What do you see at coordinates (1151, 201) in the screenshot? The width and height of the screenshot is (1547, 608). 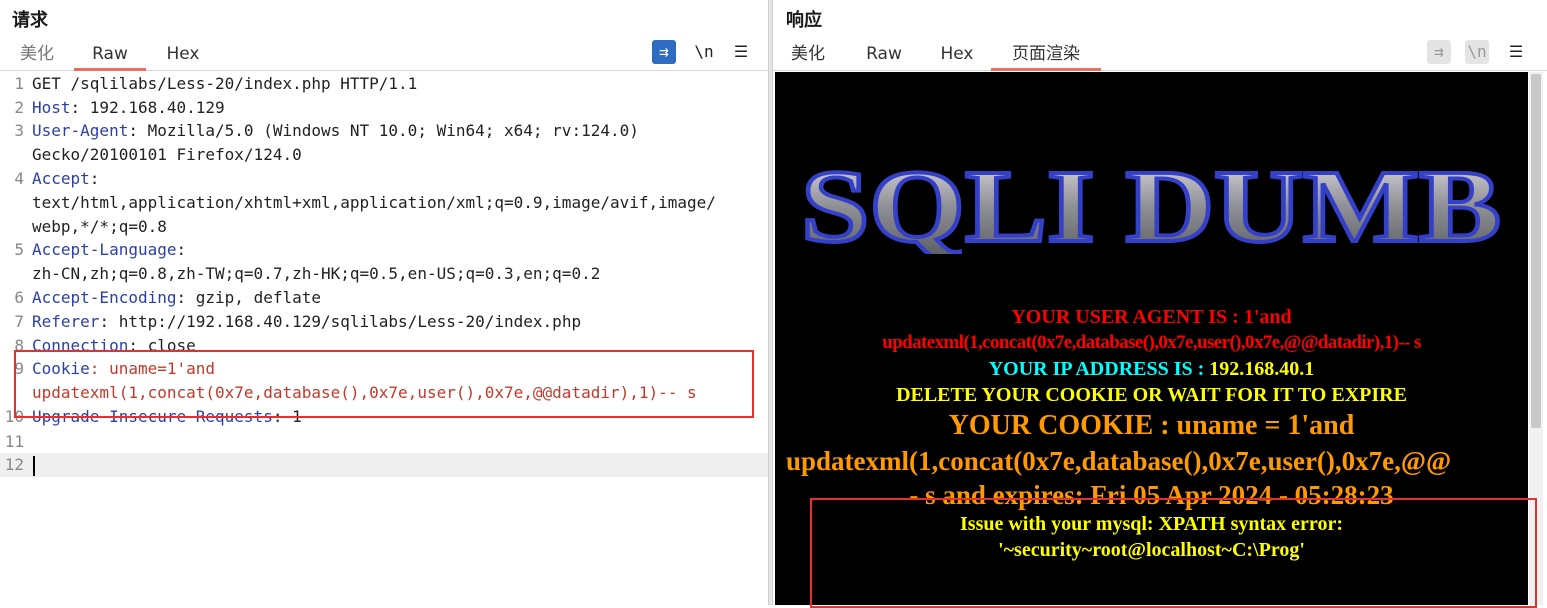 I see `logo-text: SQLI DUMB` at bounding box center [1151, 201].